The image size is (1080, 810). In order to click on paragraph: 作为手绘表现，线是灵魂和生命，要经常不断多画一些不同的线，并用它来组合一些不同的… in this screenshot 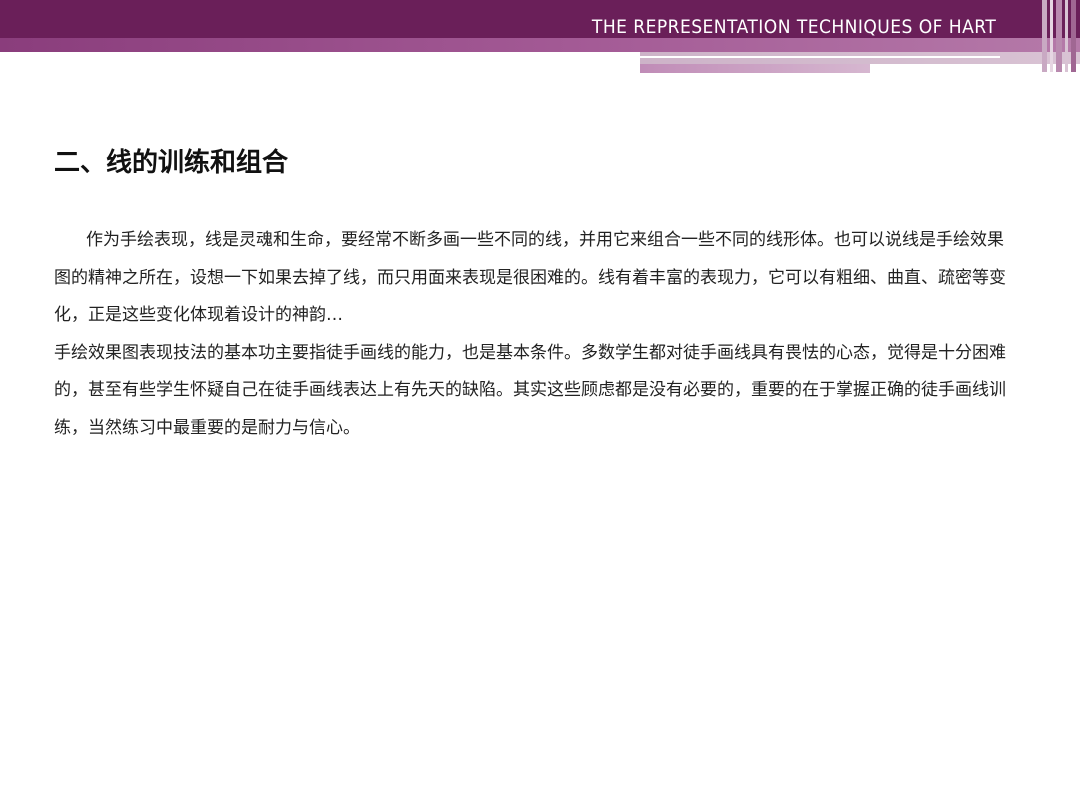, I will do `click(530, 277)`.